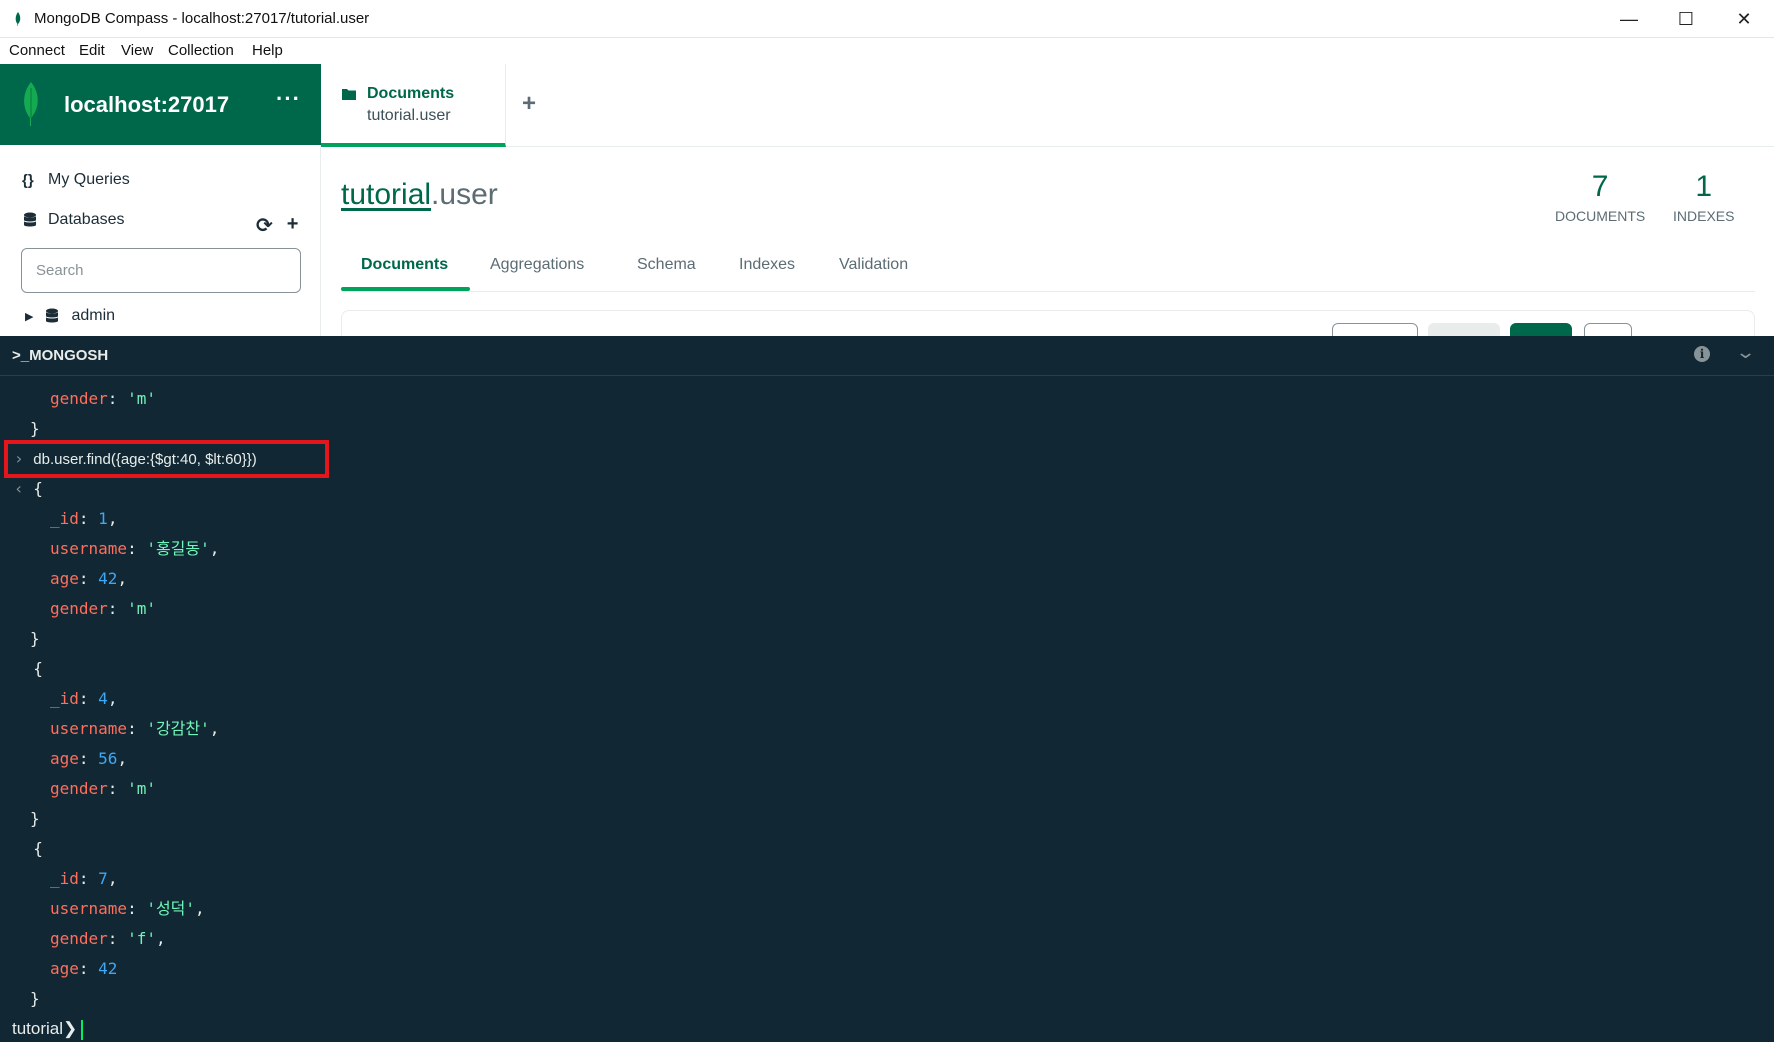 This screenshot has height=1042, width=1774. What do you see at coordinates (1703, 197) in the screenshot?
I see `indexes-stat: 1 INDEXES` at bounding box center [1703, 197].